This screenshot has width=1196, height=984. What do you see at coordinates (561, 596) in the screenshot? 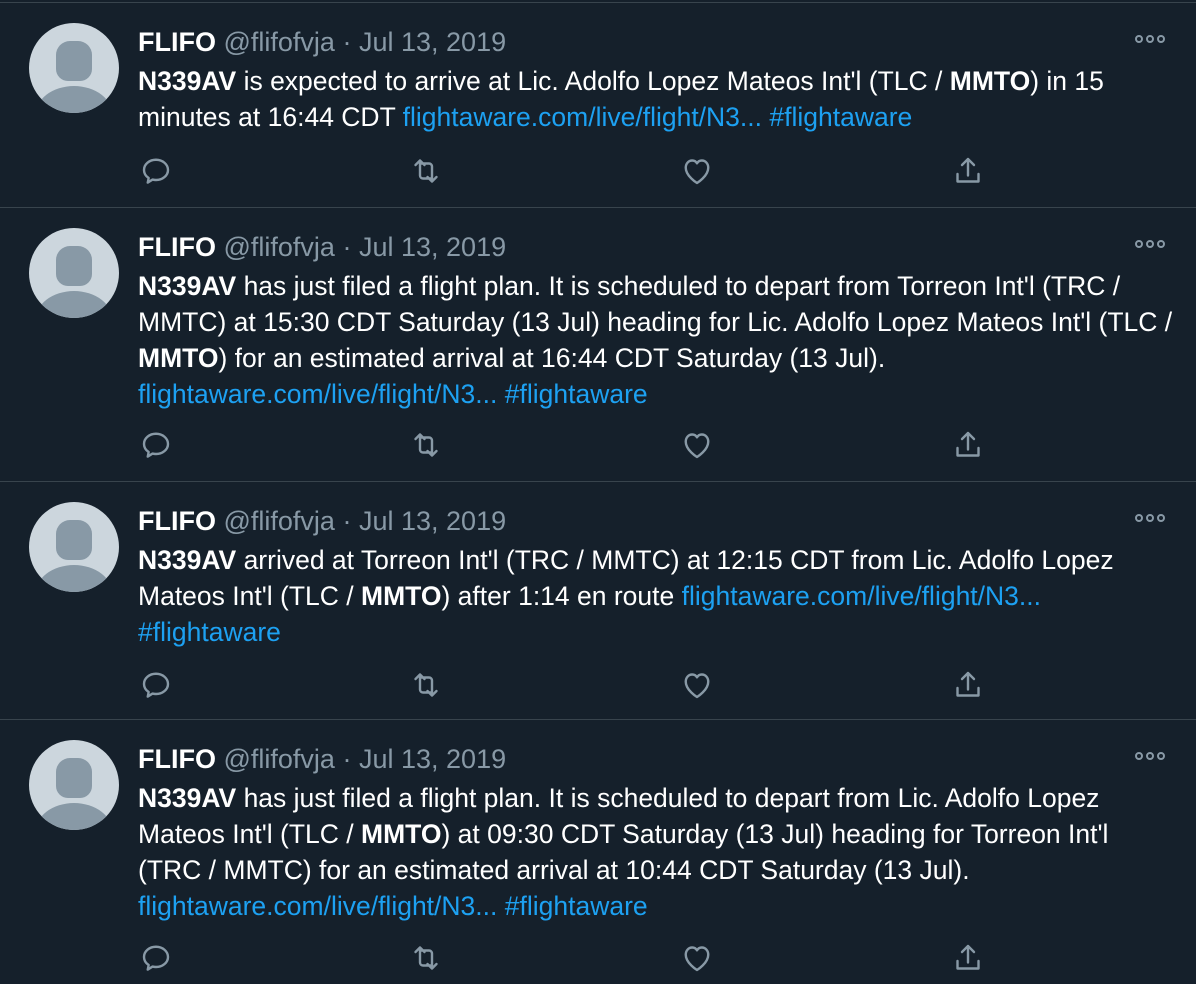
I see `text-segment: ) after 1:14 en route` at bounding box center [561, 596].